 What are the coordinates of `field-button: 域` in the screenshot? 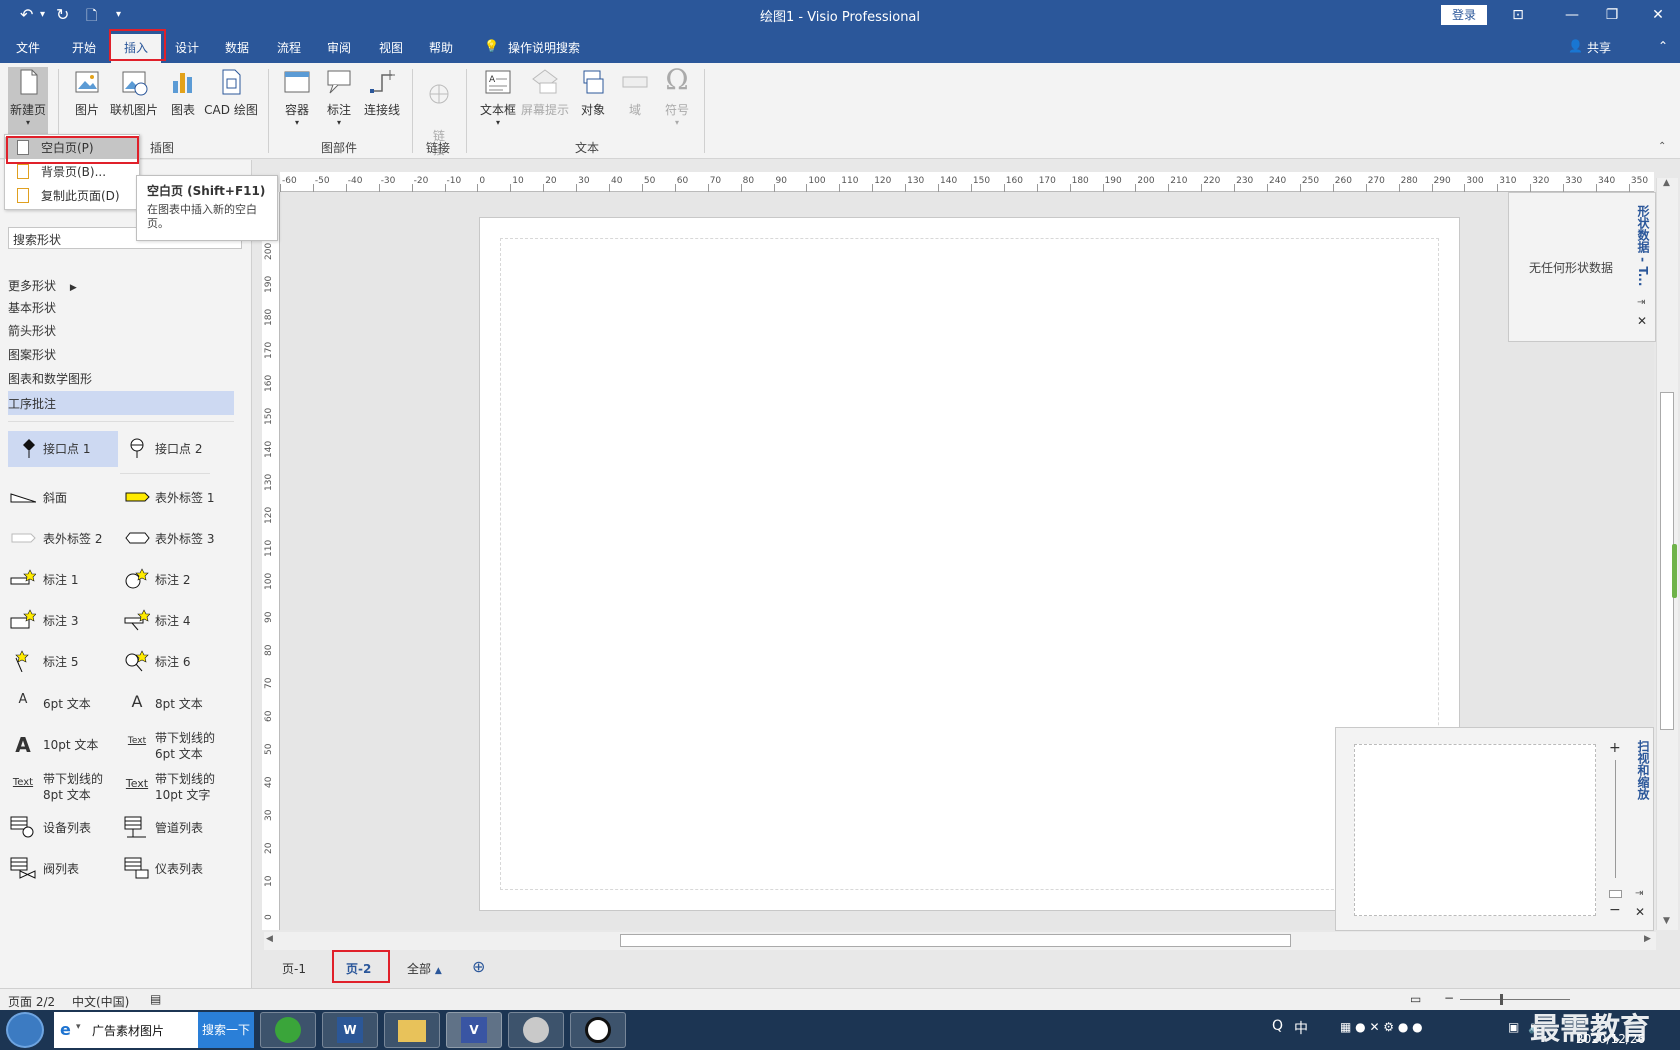 It's located at (635, 92).